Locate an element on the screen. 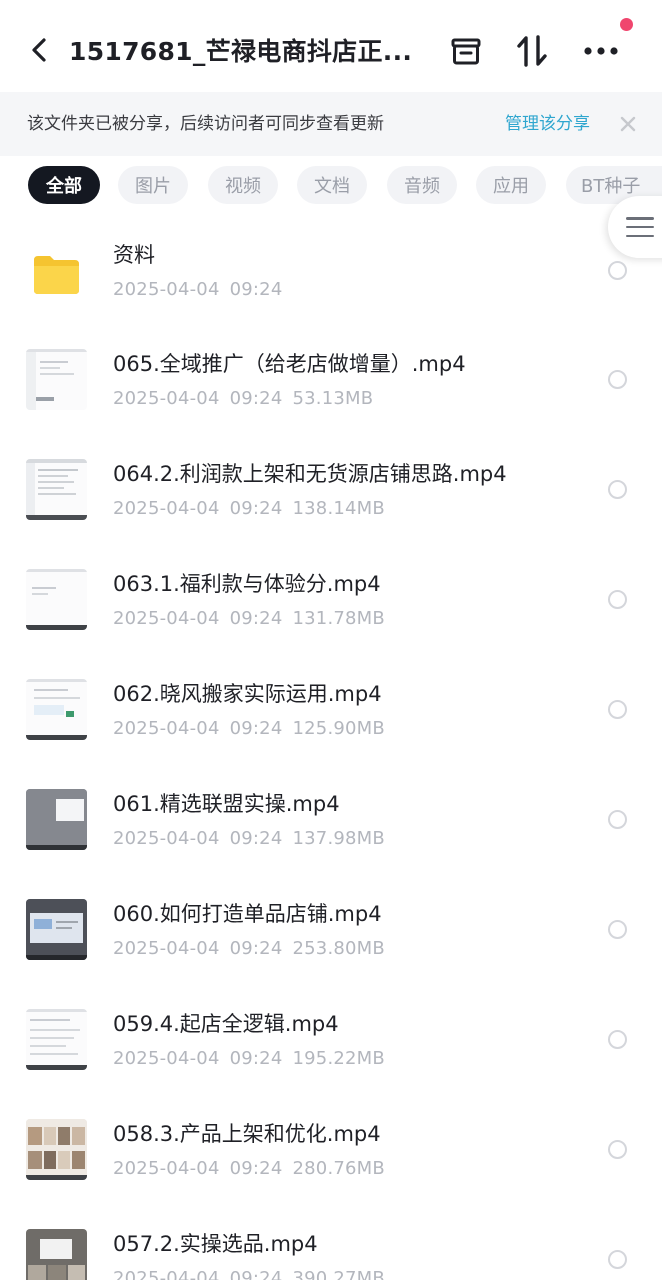 Image resolution: width=662 pixels, height=1280 pixels. file-name: 060.如何打造单品店铺.mp4 is located at coordinates (247, 914).